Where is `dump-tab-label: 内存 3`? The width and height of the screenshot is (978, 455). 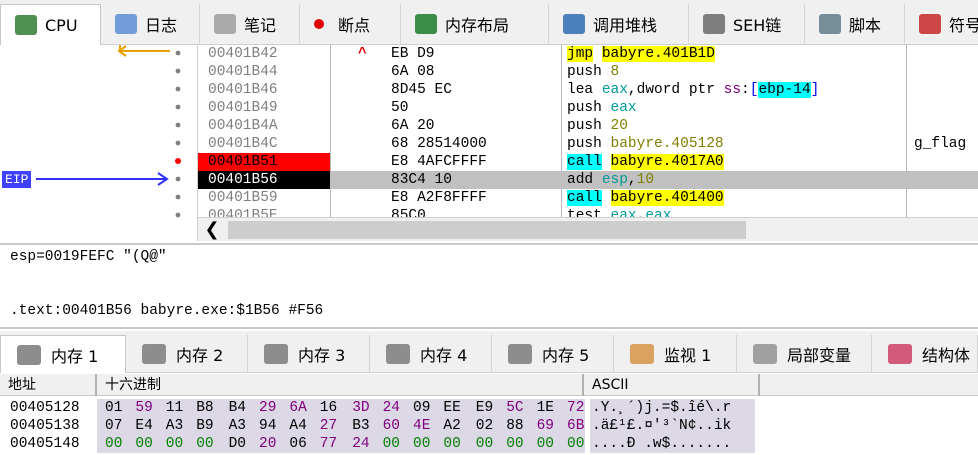
dump-tab-label: 内存 3 is located at coordinates (322, 355).